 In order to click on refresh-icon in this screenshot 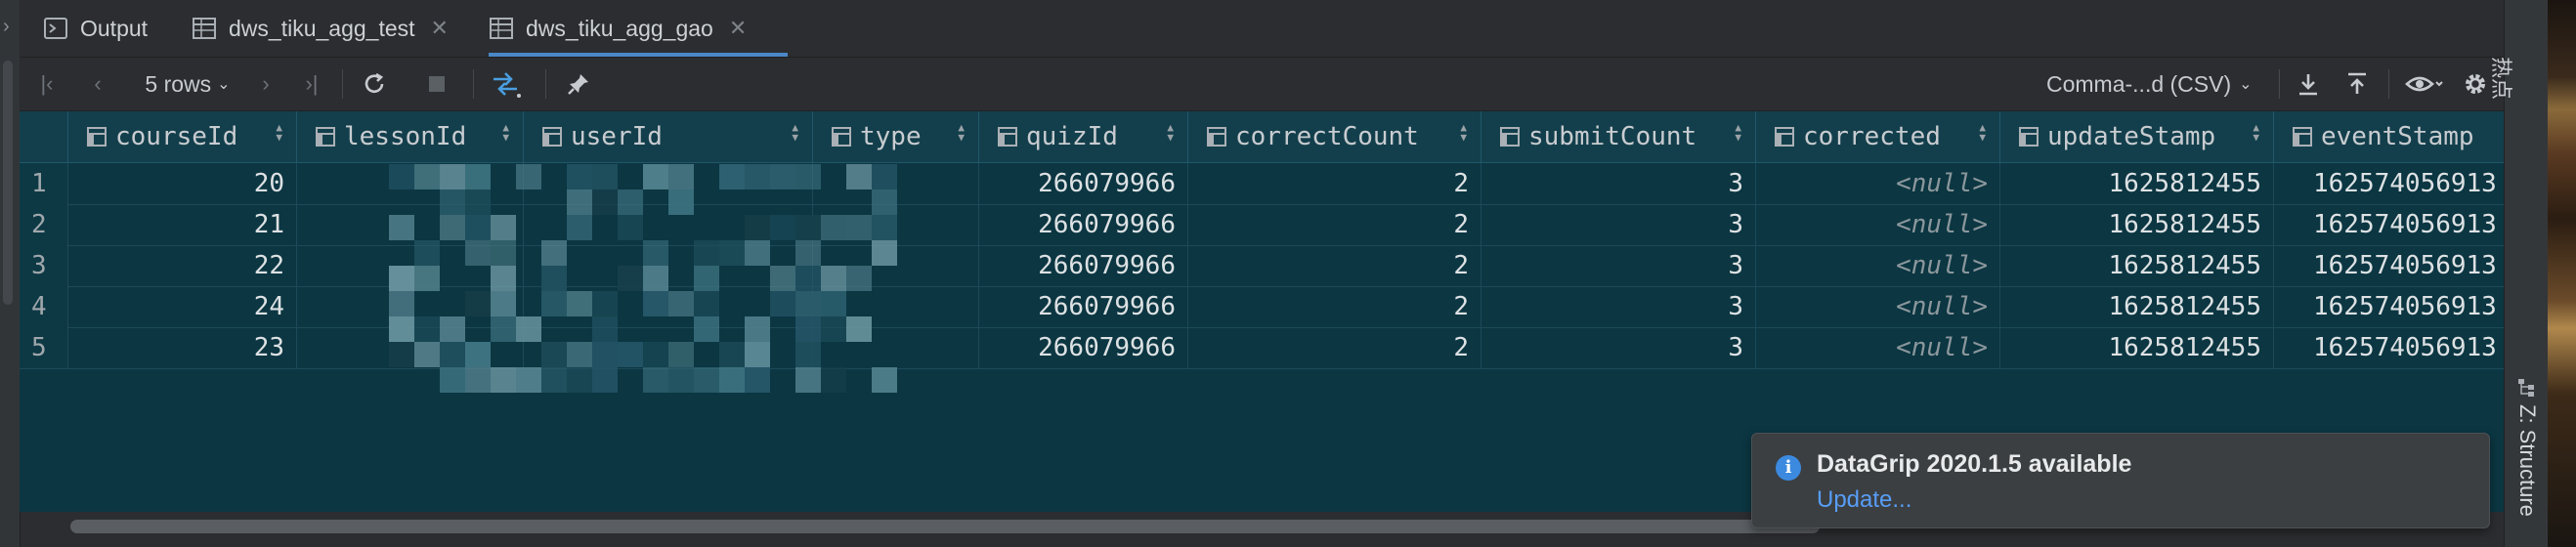, I will do `click(375, 84)`.